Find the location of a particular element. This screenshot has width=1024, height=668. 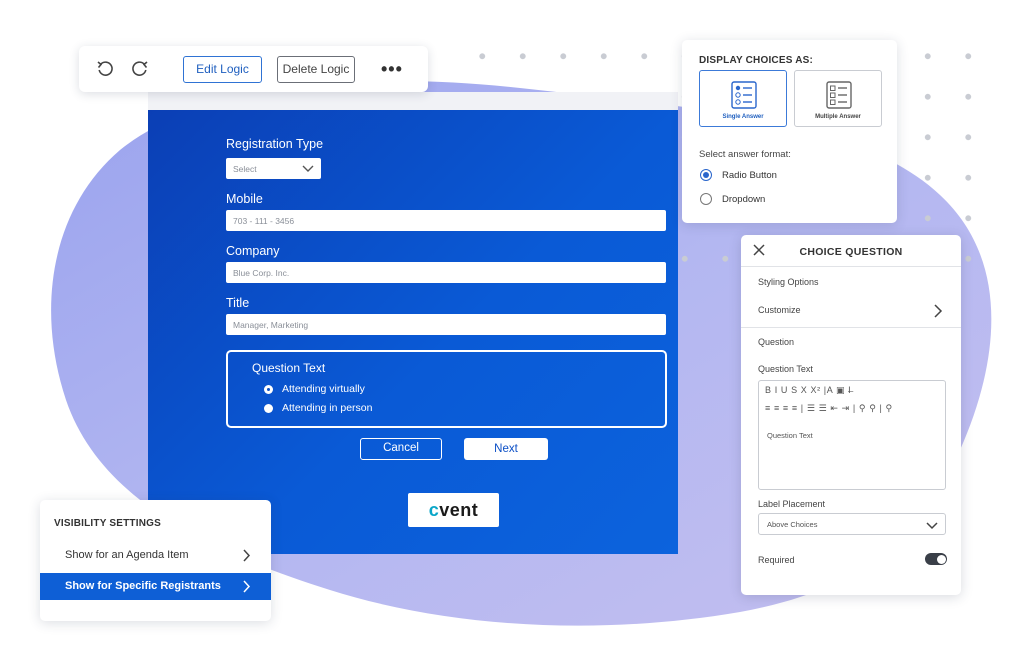

registration-type-select: Select is located at coordinates (273, 168).